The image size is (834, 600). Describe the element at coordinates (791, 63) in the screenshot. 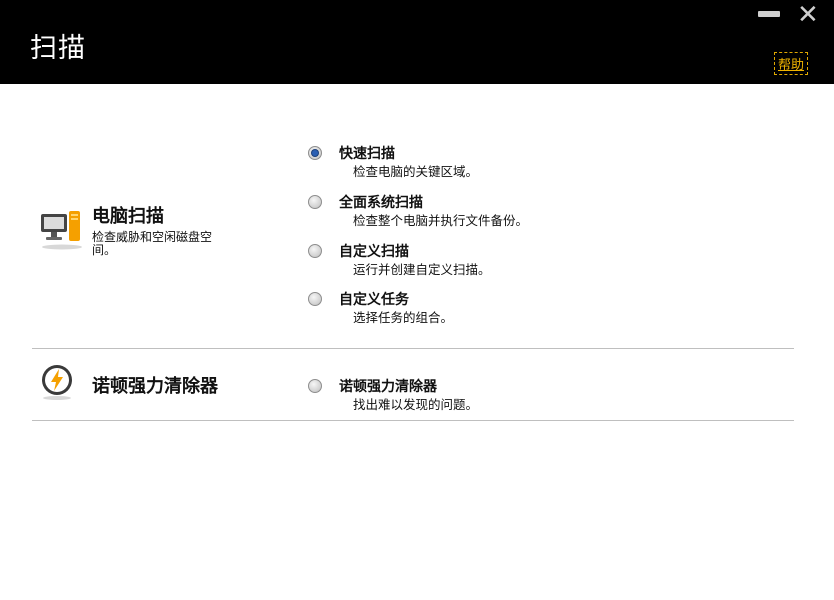

I see `help-link: 帮助` at that location.